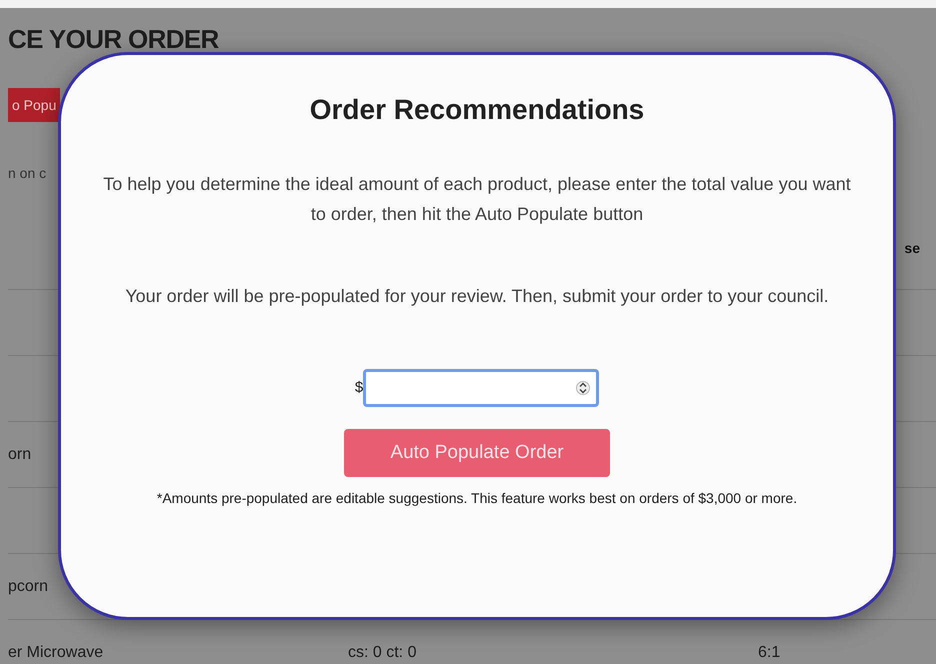 This screenshot has width=936, height=664. What do you see at coordinates (481, 388) in the screenshot?
I see `amount-field` at bounding box center [481, 388].